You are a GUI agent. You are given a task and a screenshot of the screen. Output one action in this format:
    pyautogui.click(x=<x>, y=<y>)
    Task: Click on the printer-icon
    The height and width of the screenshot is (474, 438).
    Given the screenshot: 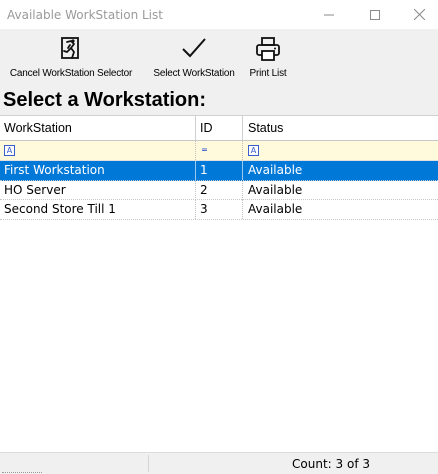 What is the action you would take?
    pyautogui.click(x=268, y=49)
    